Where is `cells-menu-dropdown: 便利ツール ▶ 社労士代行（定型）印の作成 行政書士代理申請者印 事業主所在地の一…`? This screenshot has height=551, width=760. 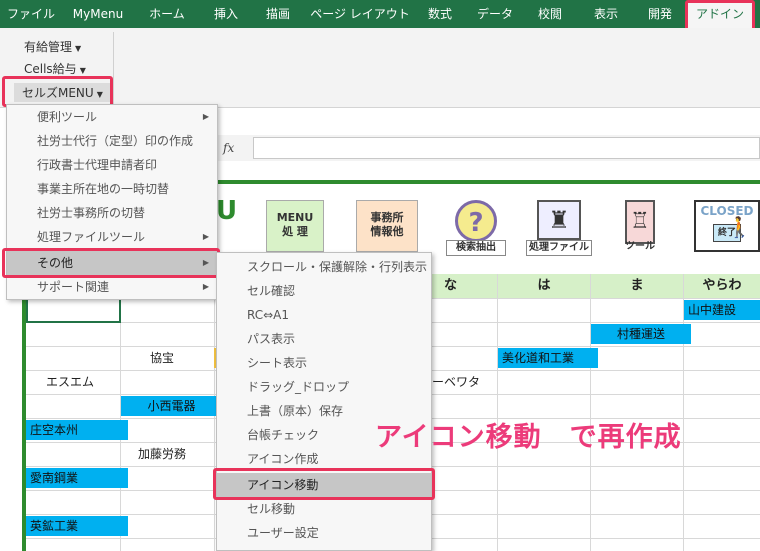
cells-menu-dropdown: 便利ツール ▶ 社労士代行（定型）印の作成 行政書士代理申請者印 事業主所在地の一… is located at coordinates (112, 202).